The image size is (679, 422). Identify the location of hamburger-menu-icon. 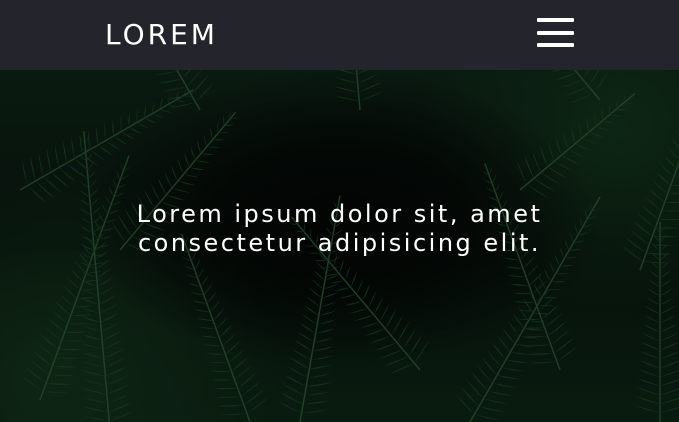
(555, 34).